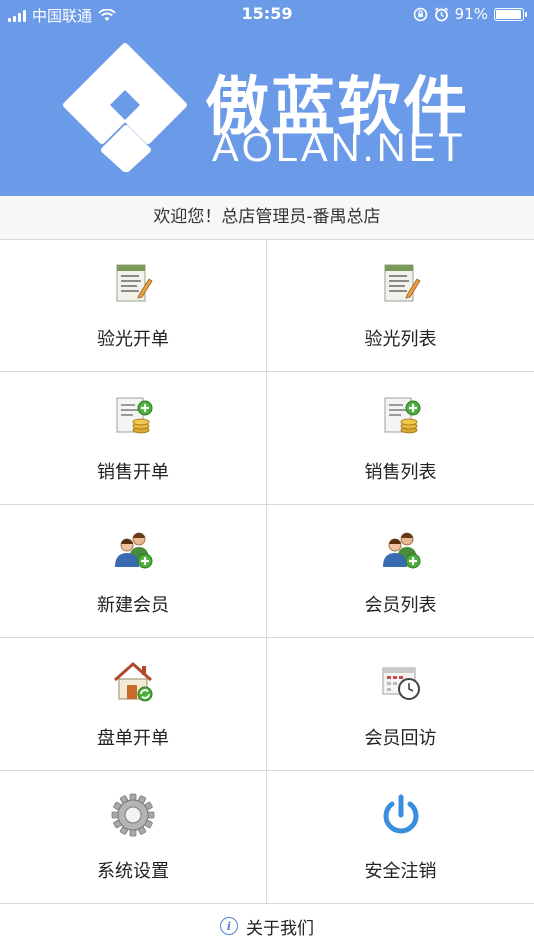 This screenshot has height=950, width=534. I want to click on about-us-link: i 关于我们, so click(267, 926).